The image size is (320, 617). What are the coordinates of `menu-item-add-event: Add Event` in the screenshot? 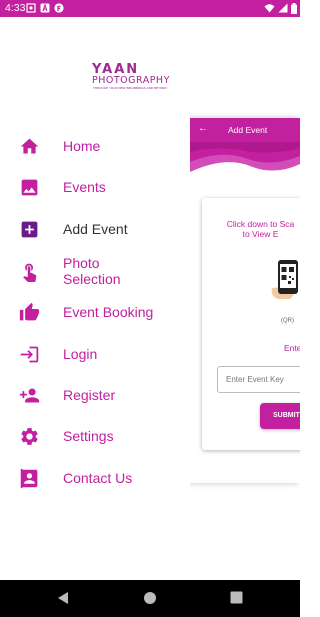 It's located at (95, 229).